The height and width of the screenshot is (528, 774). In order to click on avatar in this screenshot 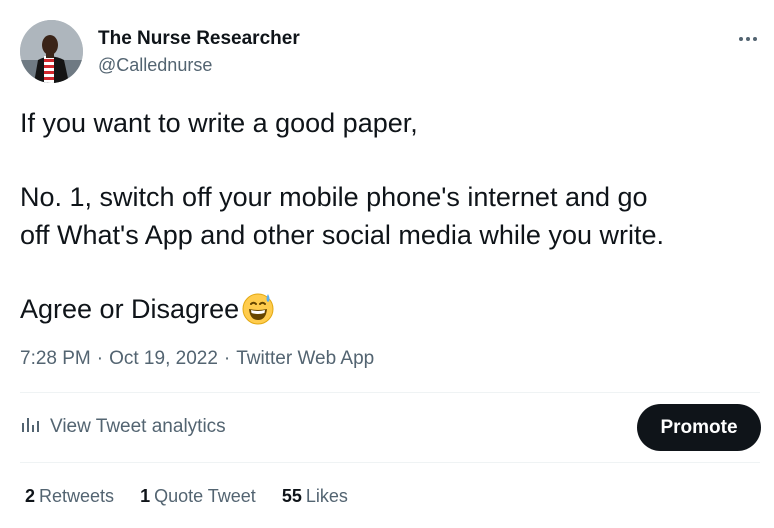, I will do `click(51, 51)`.